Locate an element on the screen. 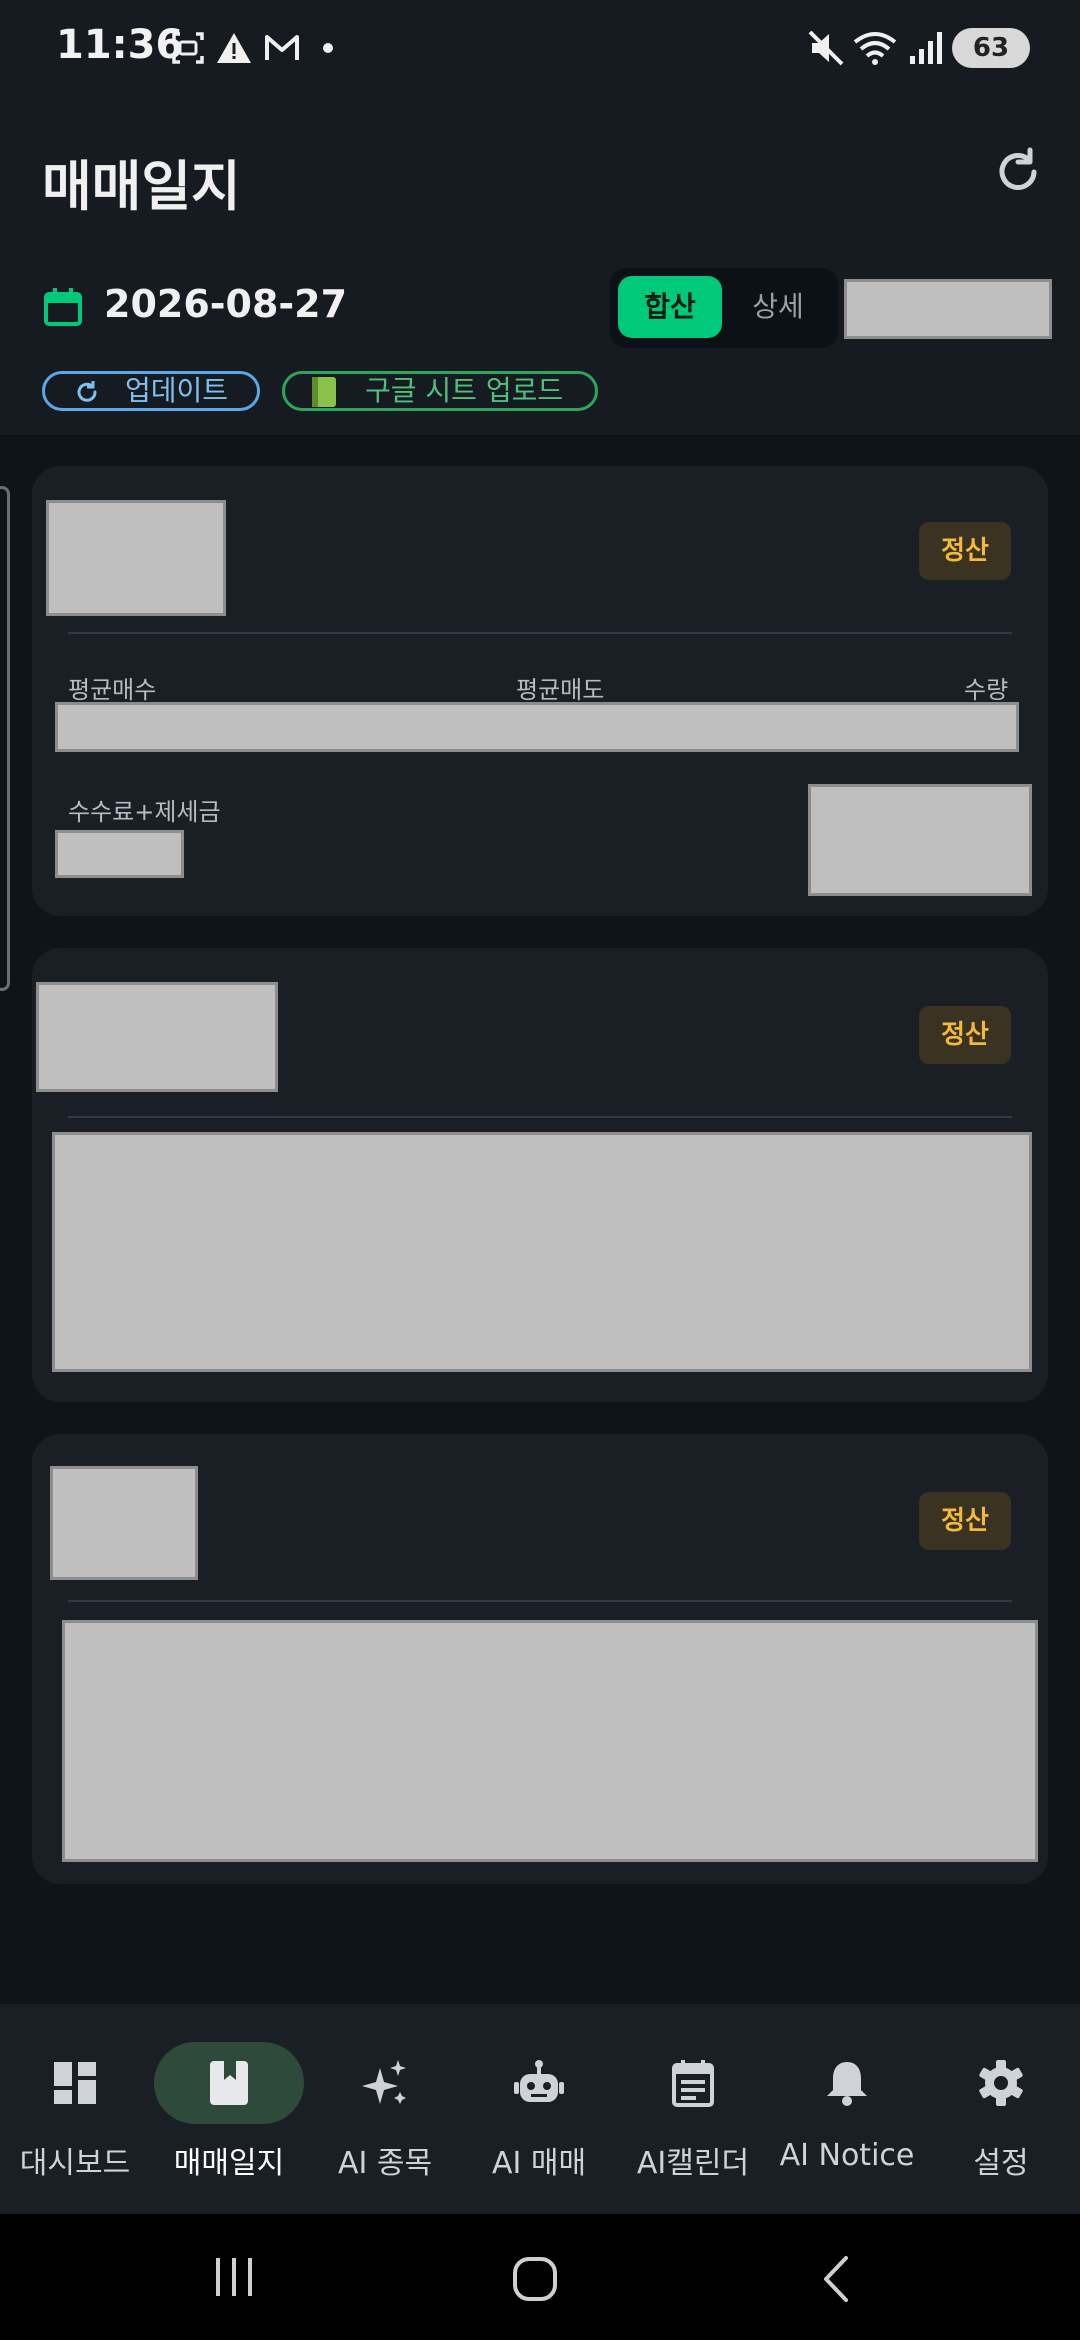 Image resolution: width=1080 pixels, height=2340 pixels. calendar-icon is located at coordinates (63, 307).